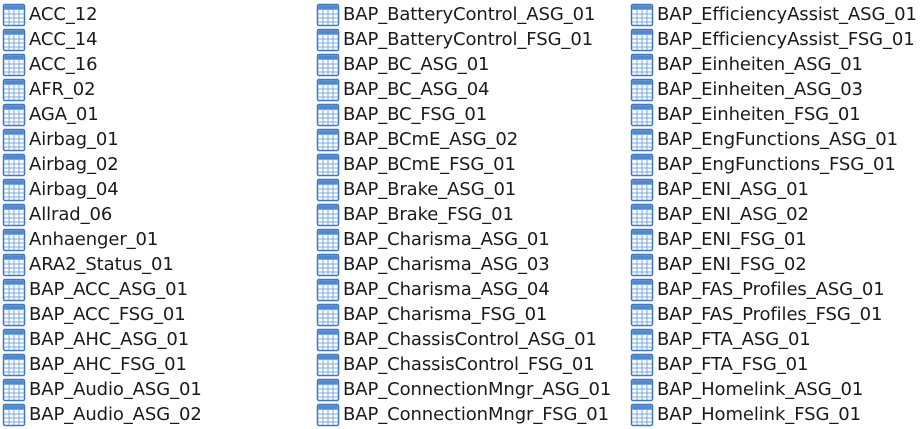 The image size is (922, 429). I want to click on file-item: BAP_AHC_FSG_01, so click(102, 364).